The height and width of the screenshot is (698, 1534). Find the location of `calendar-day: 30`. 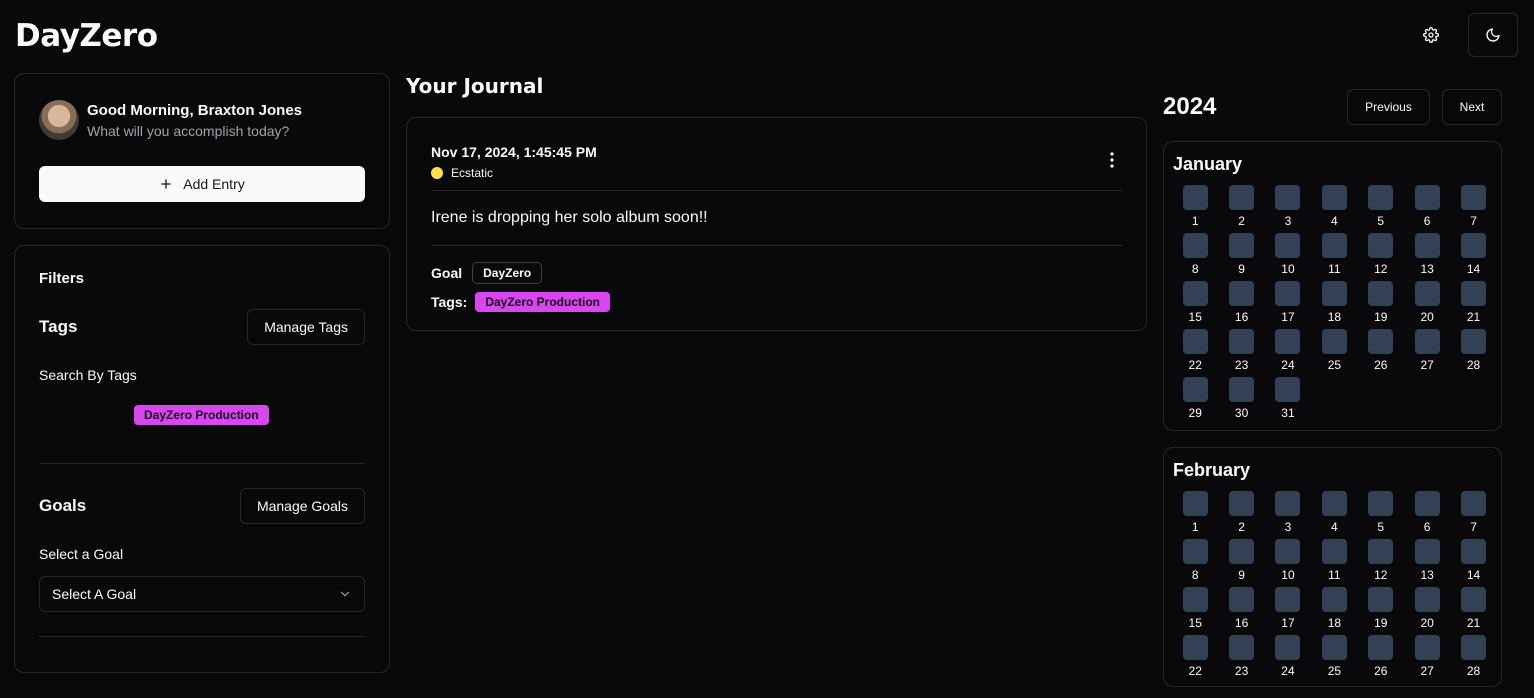

calendar-day: 30 is located at coordinates (1241, 401).